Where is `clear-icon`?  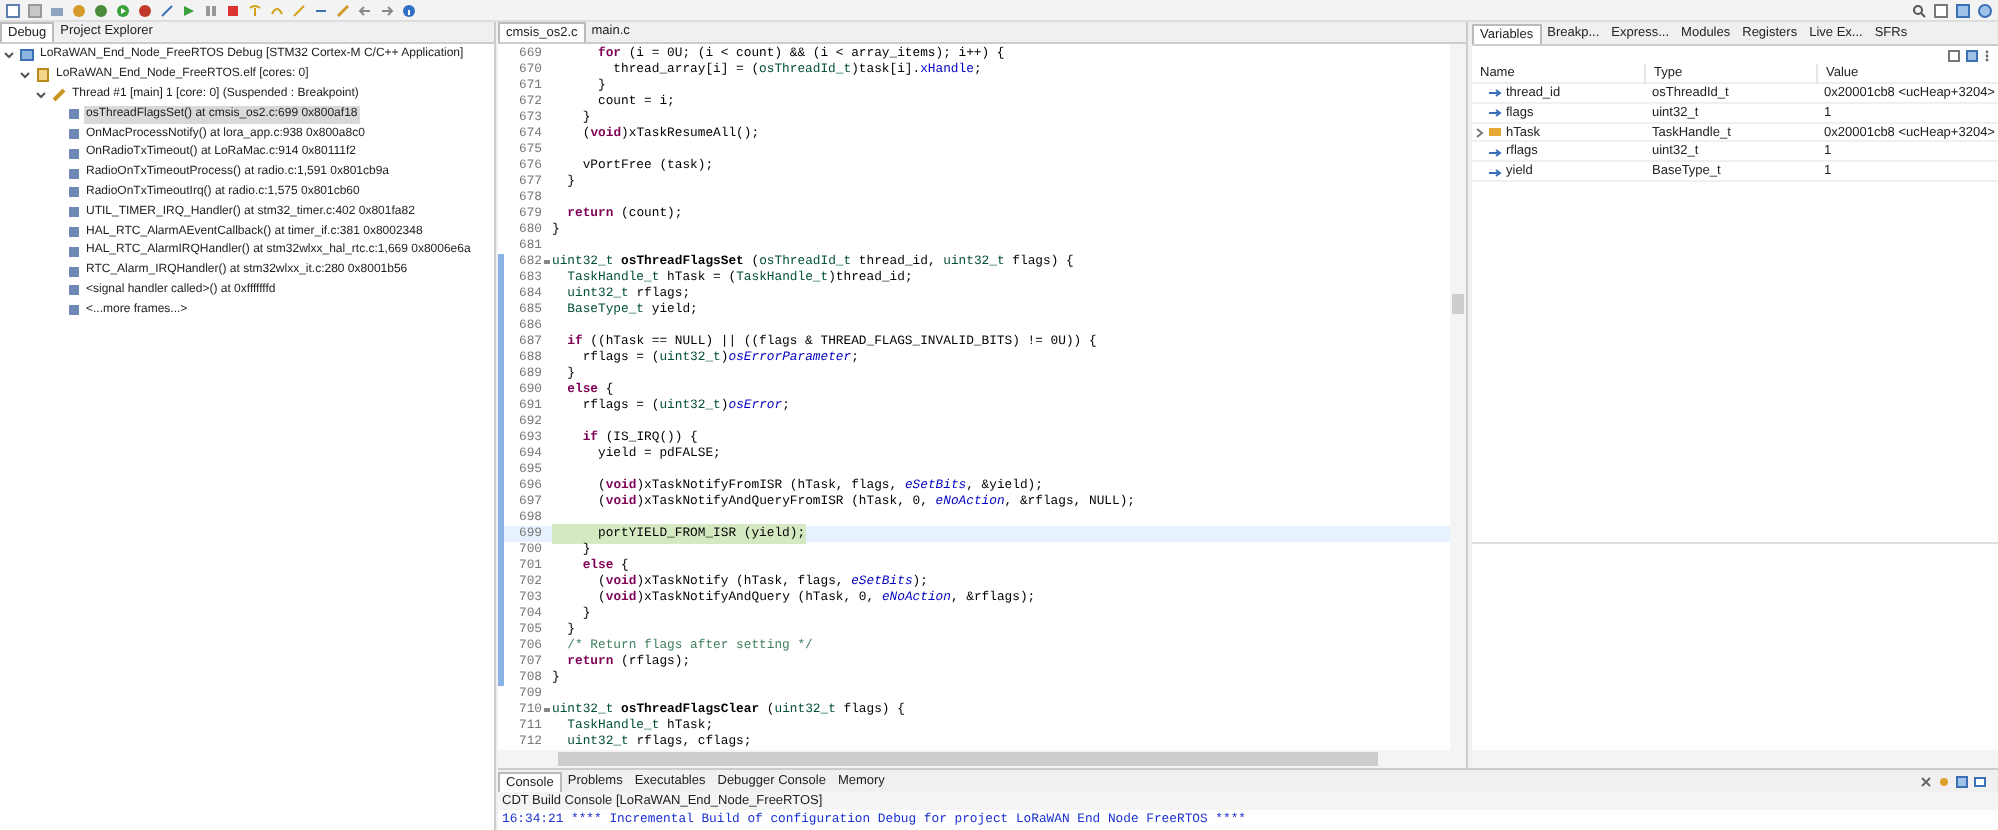 clear-icon is located at coordinates (1926, 781).